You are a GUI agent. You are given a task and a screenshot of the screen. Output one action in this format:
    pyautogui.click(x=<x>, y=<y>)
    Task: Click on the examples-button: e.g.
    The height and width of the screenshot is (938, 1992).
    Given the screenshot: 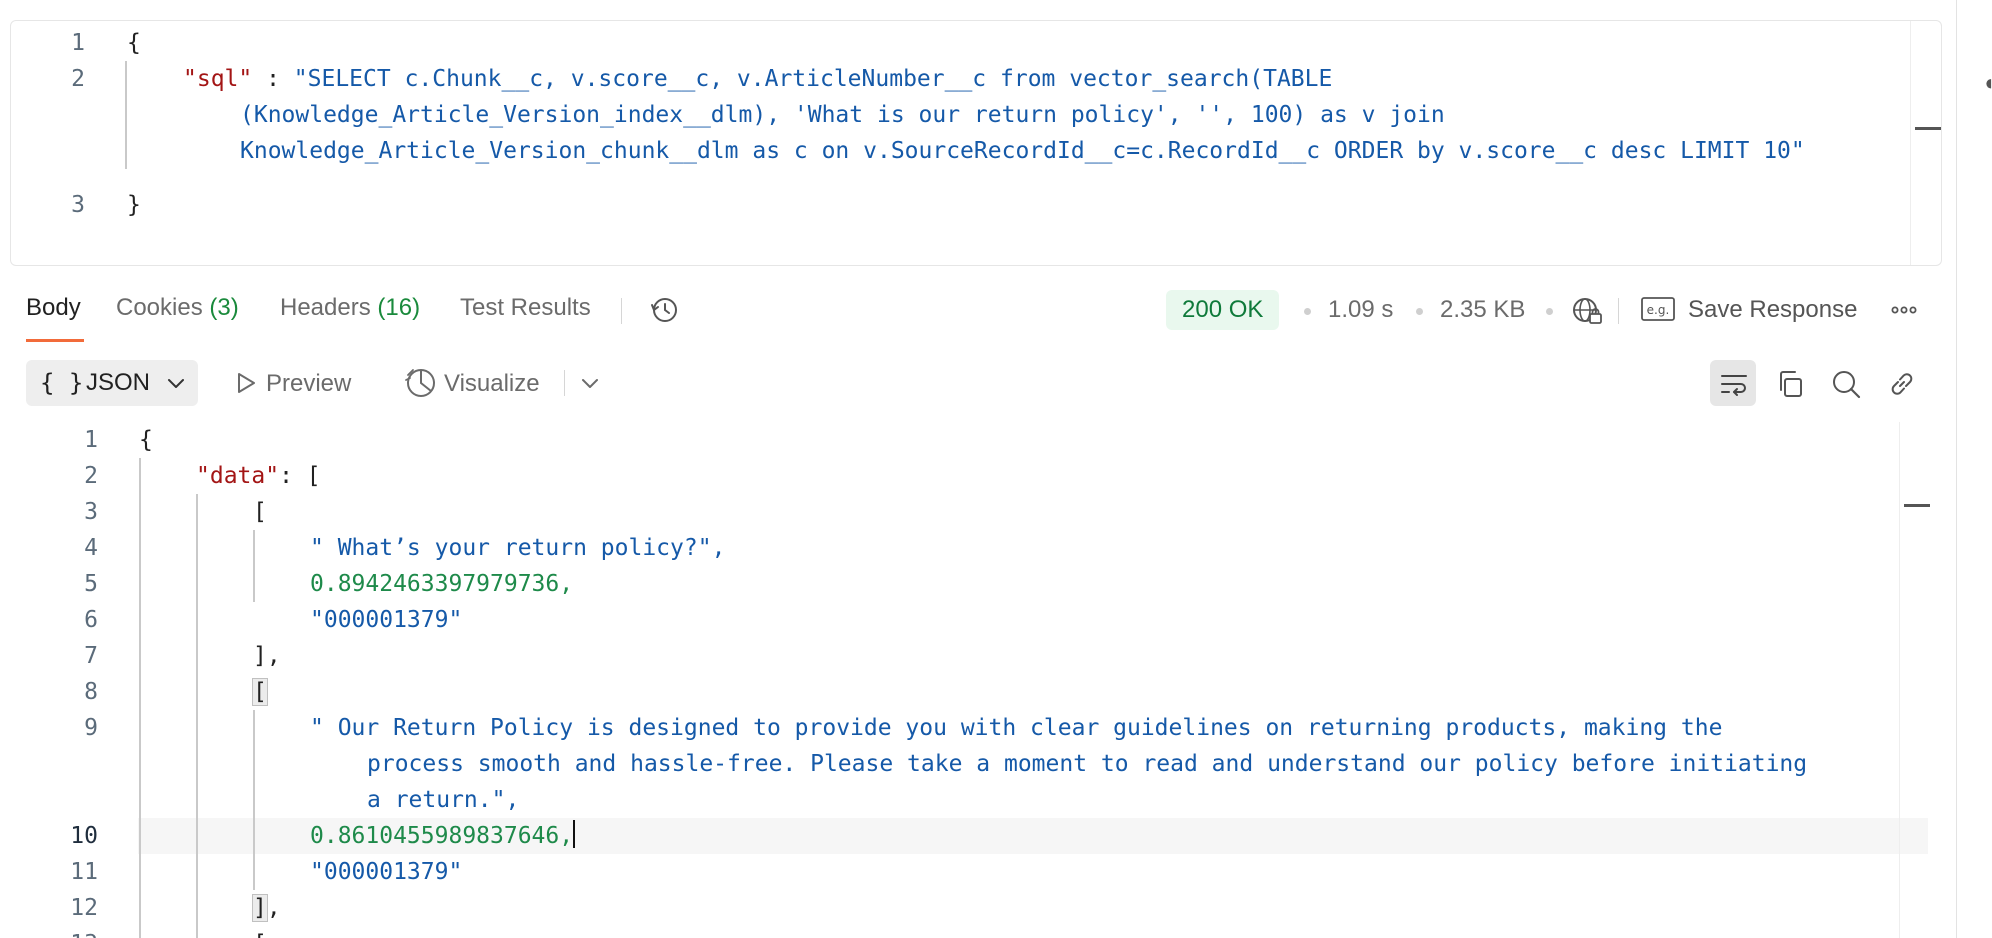 What is the action you would take?
    pyautogui.click(x=1658, y=309)
    